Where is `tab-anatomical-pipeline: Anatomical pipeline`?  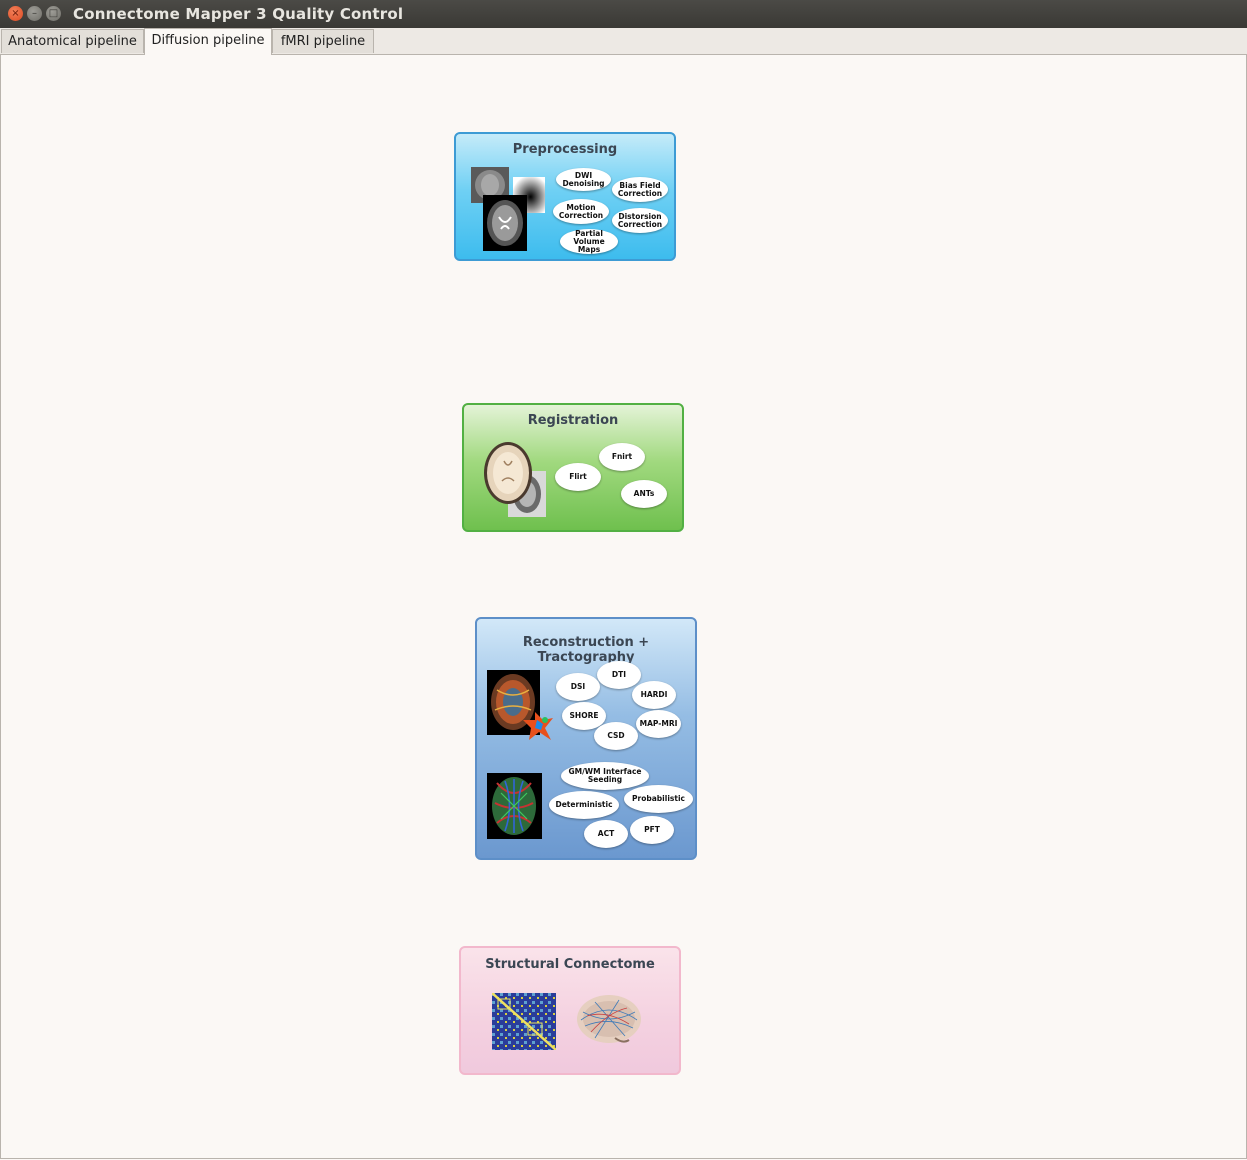 tab-anatomical-pipeline: Anatomical pipeline is located at coordinates (72, 41).